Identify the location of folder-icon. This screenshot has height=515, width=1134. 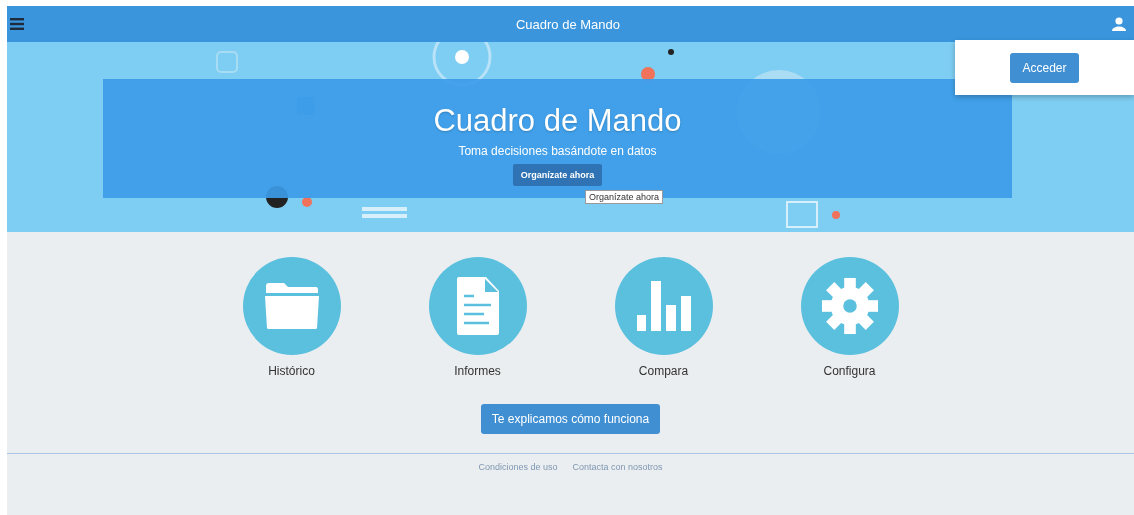
(291, 306).